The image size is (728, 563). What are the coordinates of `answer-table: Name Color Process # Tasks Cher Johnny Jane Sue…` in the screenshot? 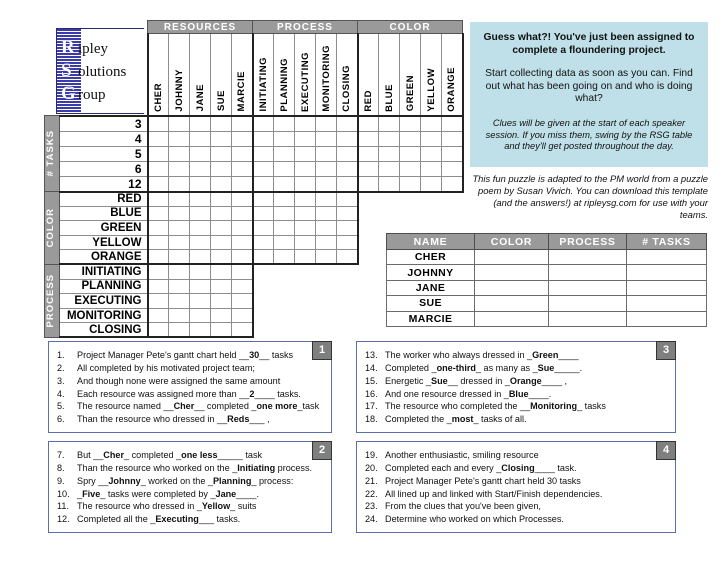 It's located at (546, 280).